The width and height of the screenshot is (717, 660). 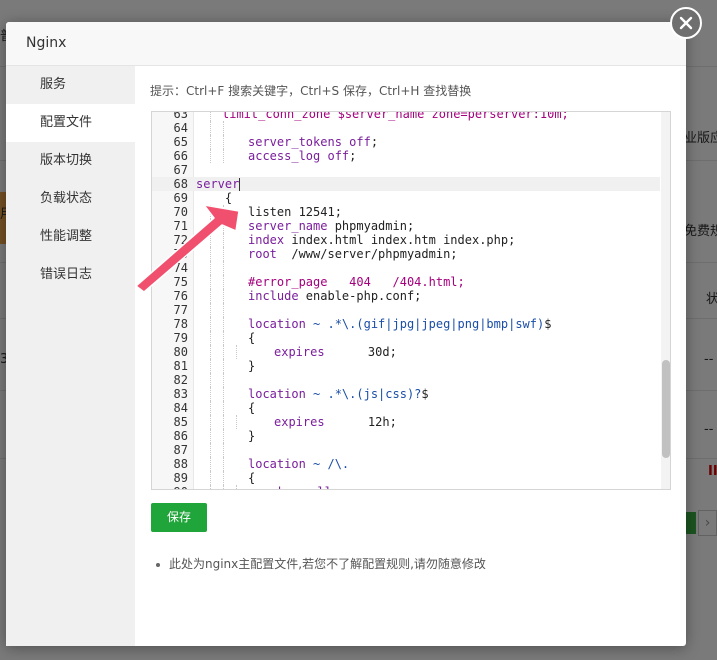 I want to click on code-text: expires 12h;, so click(x=335, y=422).